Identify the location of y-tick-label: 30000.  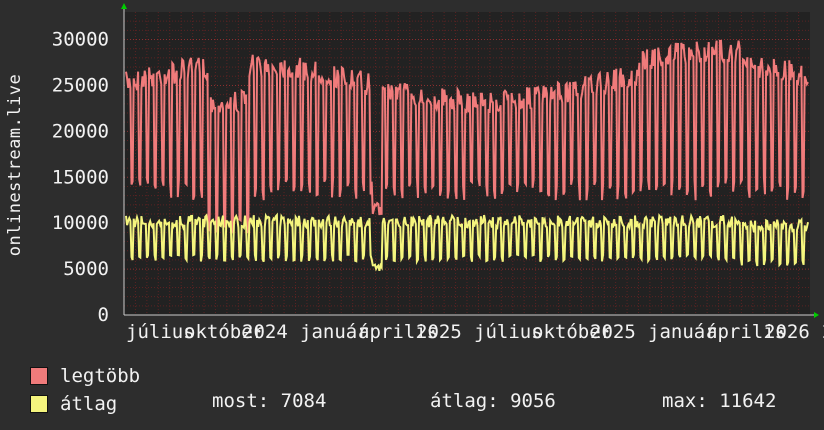
(80, 40).